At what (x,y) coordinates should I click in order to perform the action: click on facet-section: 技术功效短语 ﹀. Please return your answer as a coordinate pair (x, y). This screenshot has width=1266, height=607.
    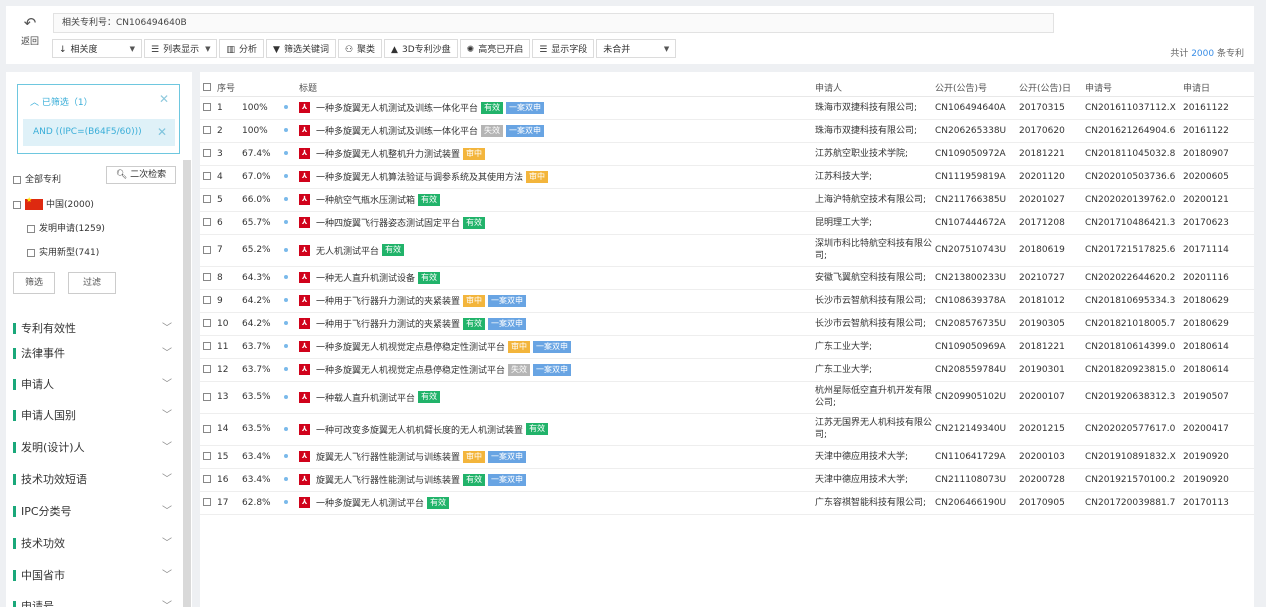
    Looking at the image, I should click on (94, 480).